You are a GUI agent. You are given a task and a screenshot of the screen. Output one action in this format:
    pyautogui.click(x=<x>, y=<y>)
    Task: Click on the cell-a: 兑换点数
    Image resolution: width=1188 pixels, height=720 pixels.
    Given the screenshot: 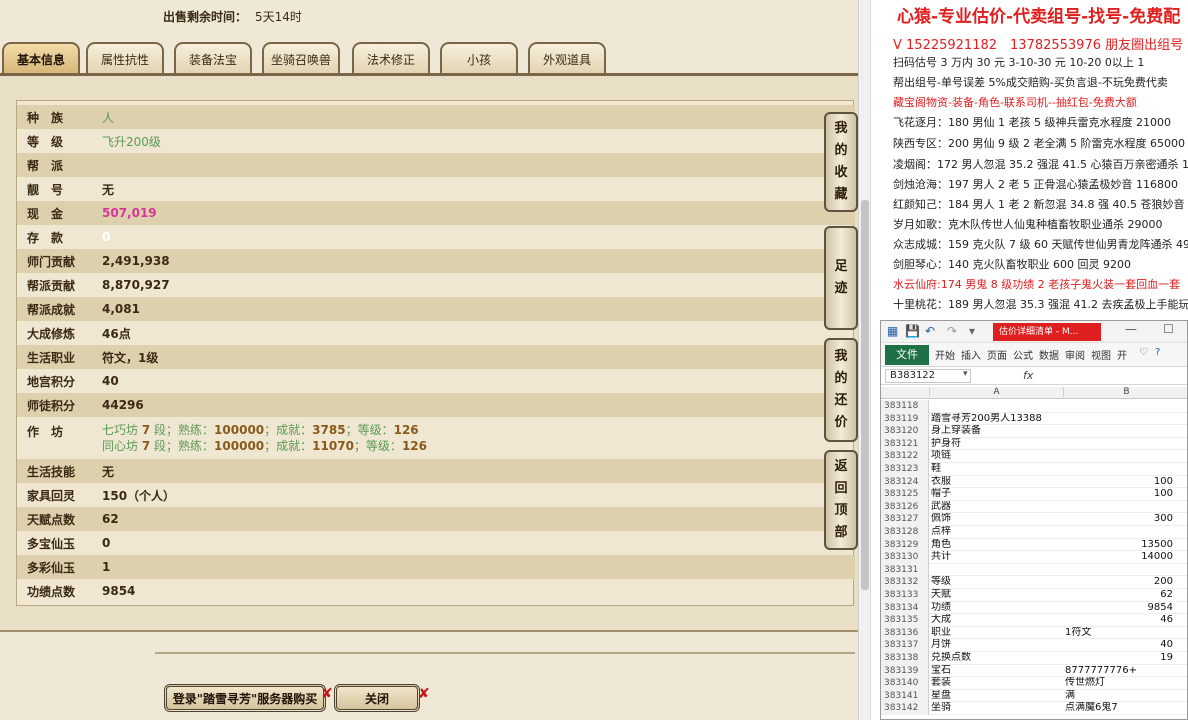 What is the action you would take?
    pyautogui.click(x=997, y=658)
    